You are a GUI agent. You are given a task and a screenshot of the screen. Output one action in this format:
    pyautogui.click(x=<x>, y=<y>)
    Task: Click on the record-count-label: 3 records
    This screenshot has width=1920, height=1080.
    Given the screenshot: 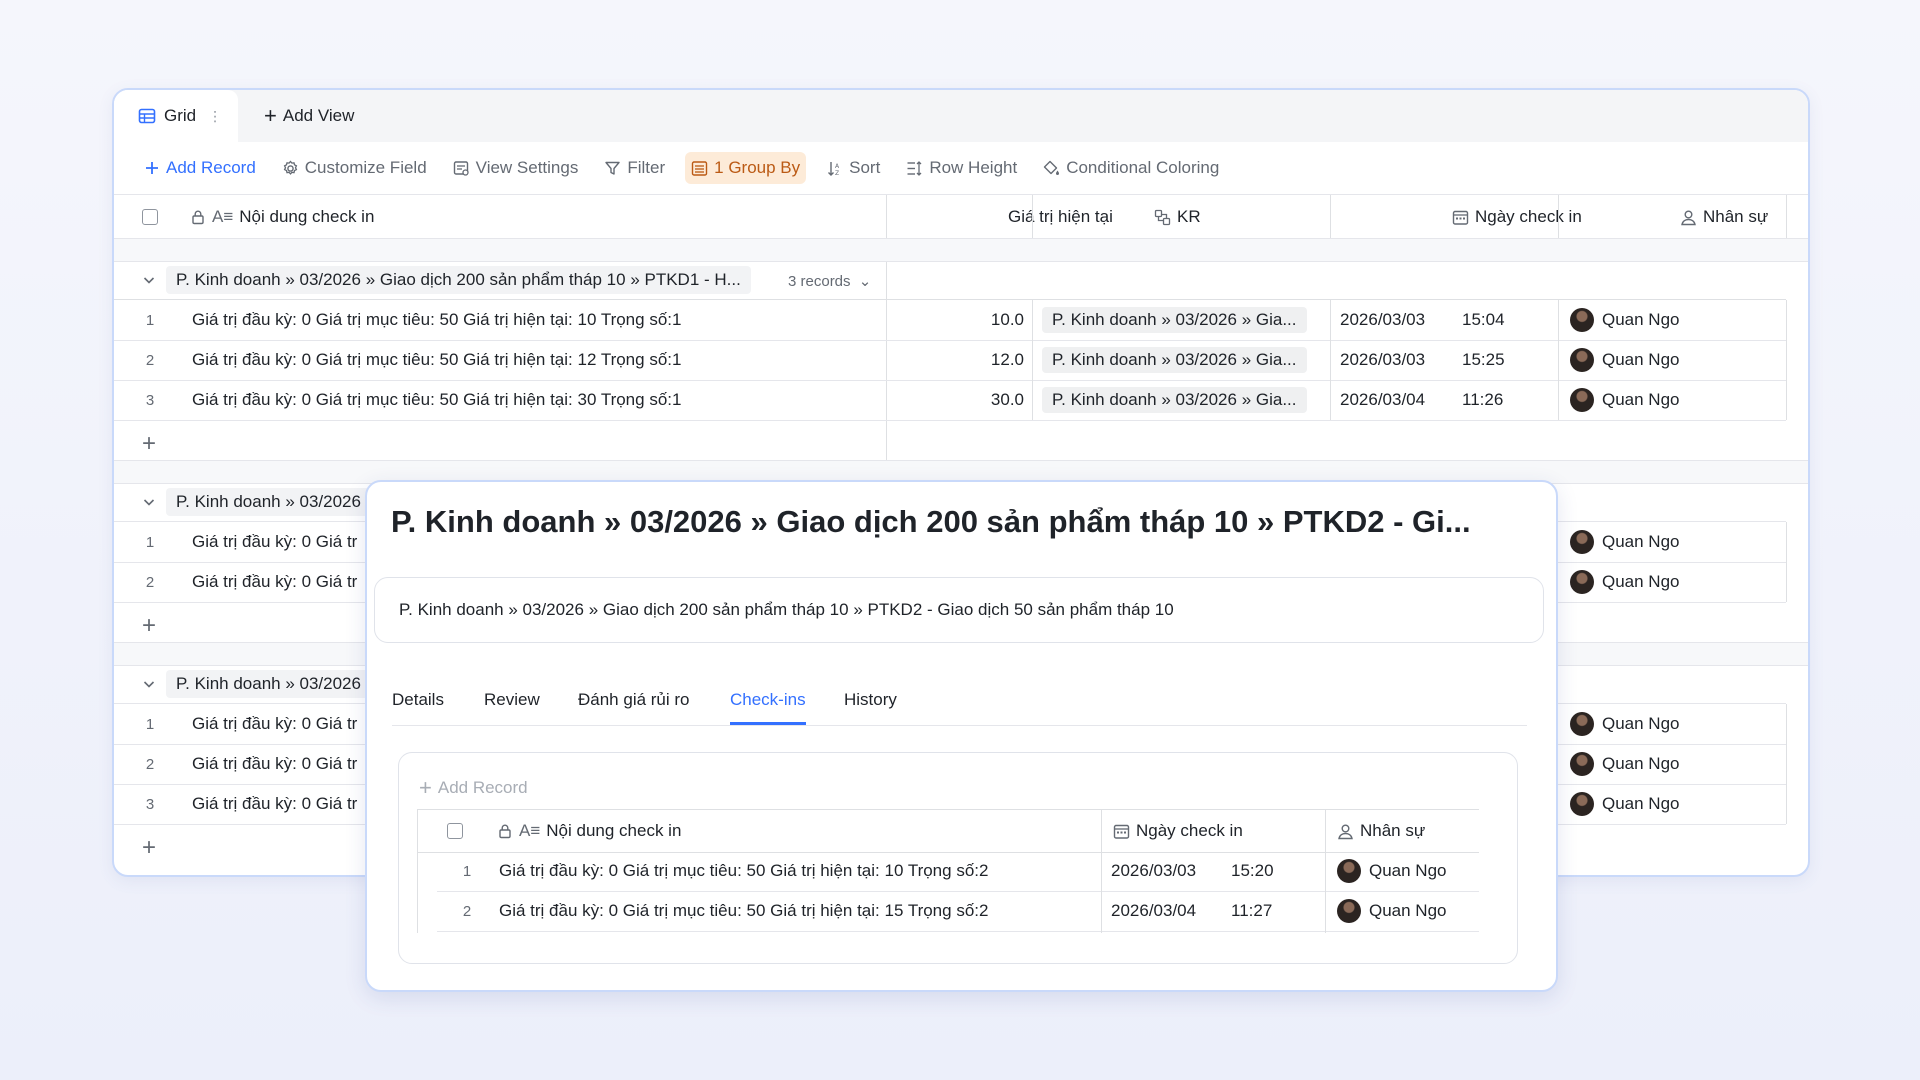 What is the action you would take?
    pyautogui.click(x=819, y=281)
    